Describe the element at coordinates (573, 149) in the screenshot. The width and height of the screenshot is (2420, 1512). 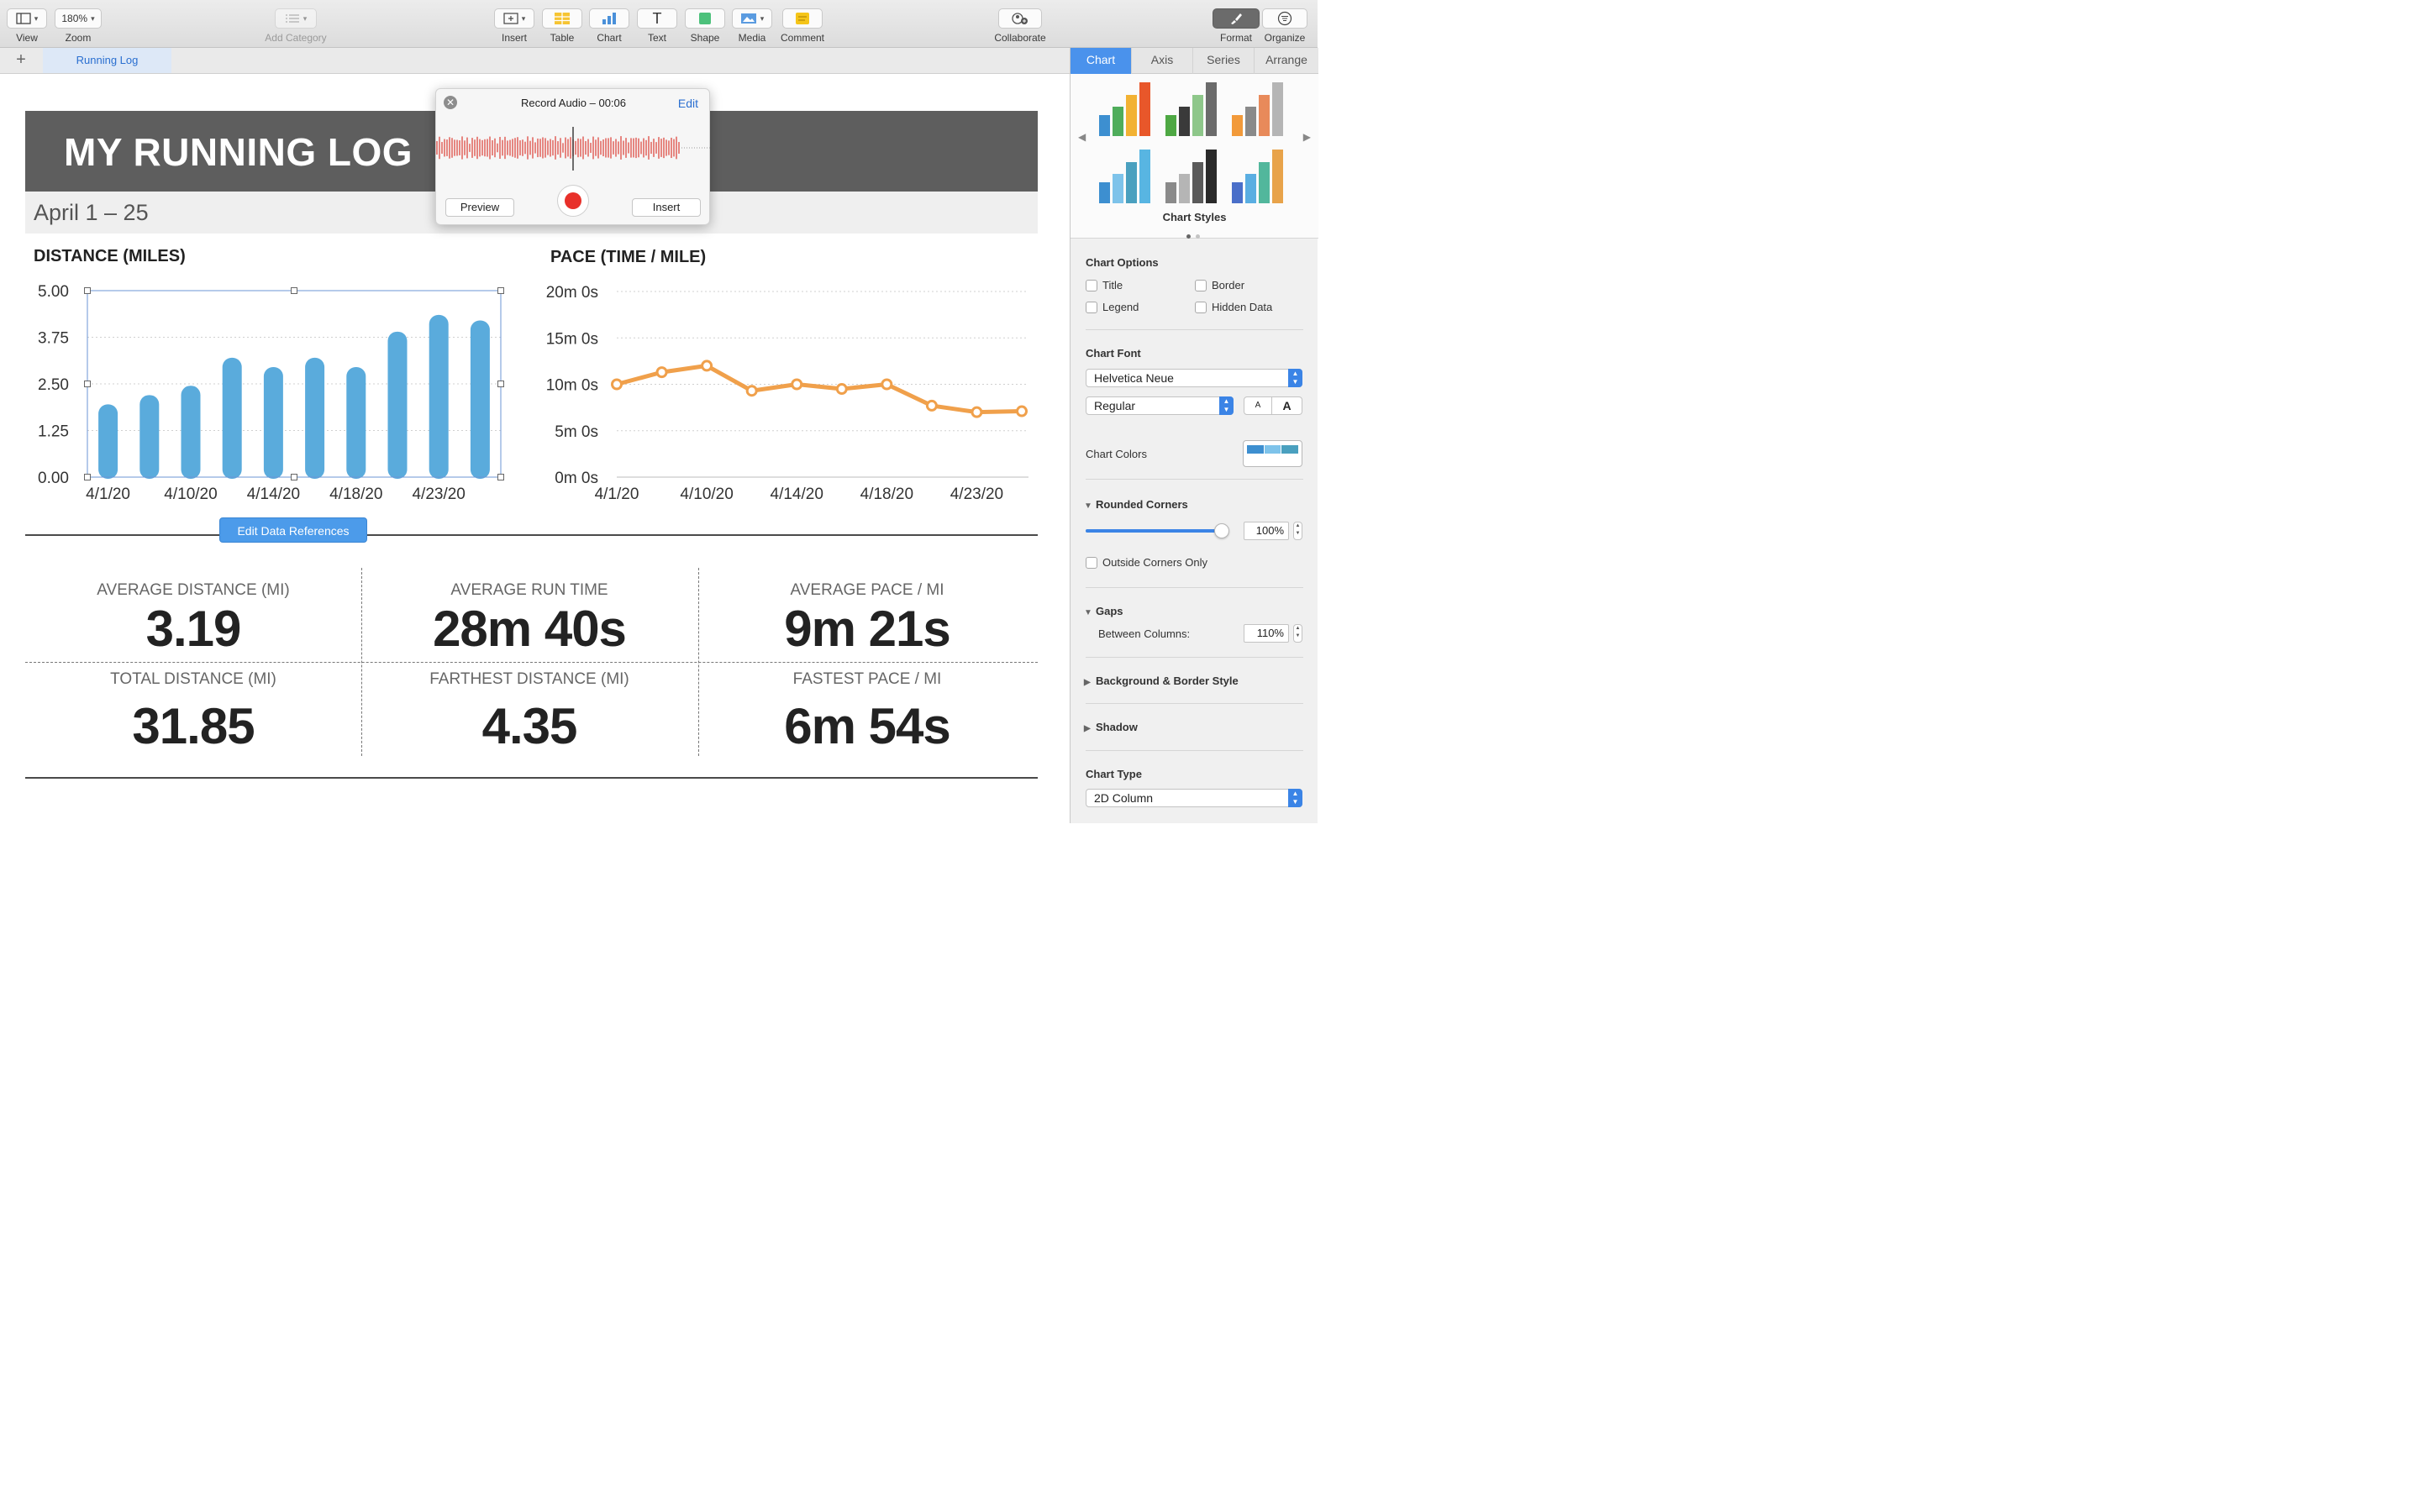
I see `audio-waveform` at that location.